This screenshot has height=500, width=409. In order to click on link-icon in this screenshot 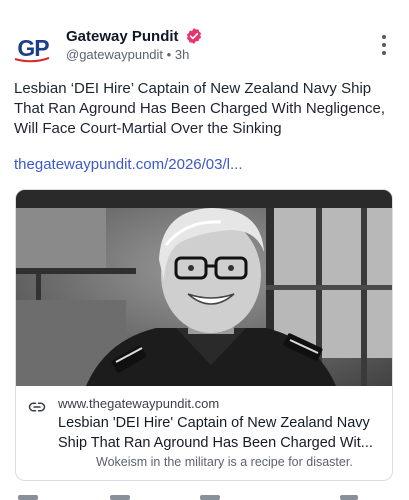, I will do `click(37, 407)`.